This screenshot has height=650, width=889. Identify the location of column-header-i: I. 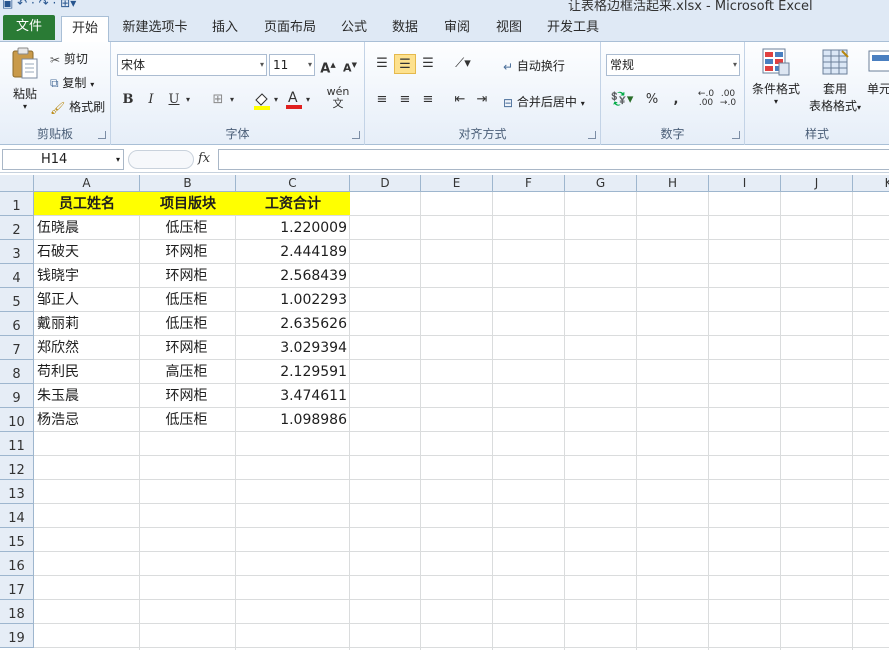
(745, 183).